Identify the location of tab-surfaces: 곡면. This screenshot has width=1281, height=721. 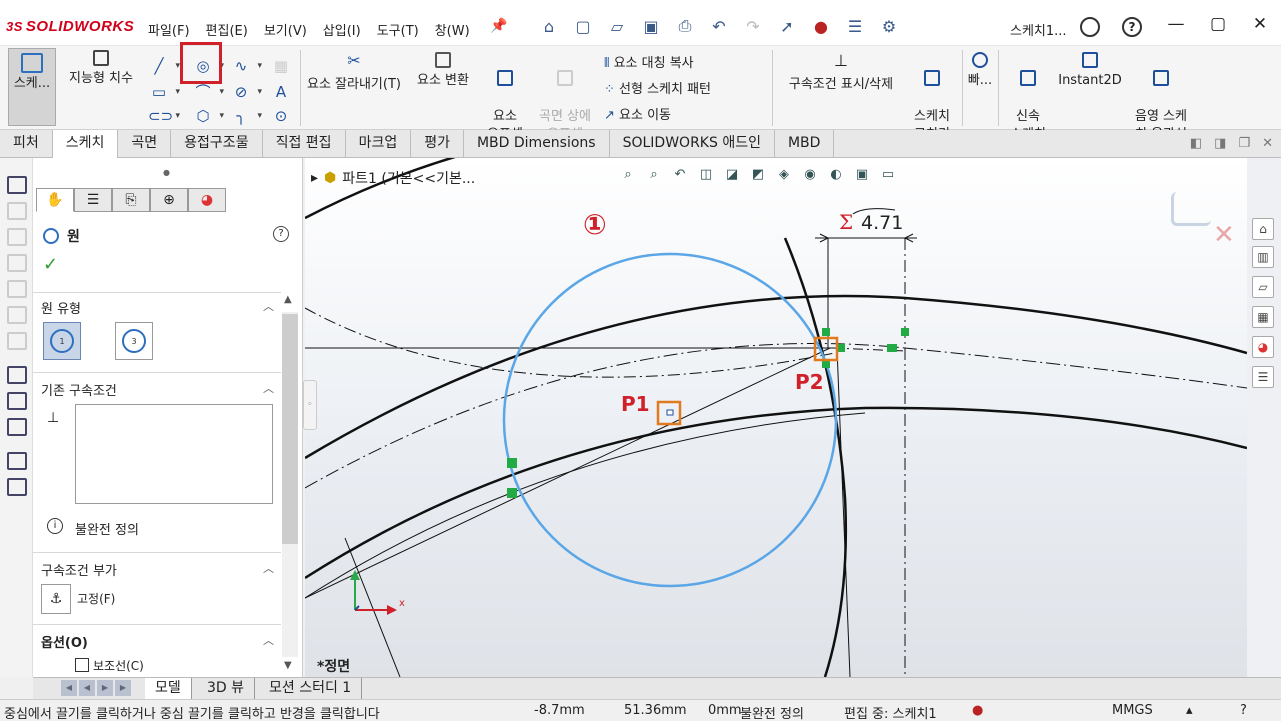
(145, 143).